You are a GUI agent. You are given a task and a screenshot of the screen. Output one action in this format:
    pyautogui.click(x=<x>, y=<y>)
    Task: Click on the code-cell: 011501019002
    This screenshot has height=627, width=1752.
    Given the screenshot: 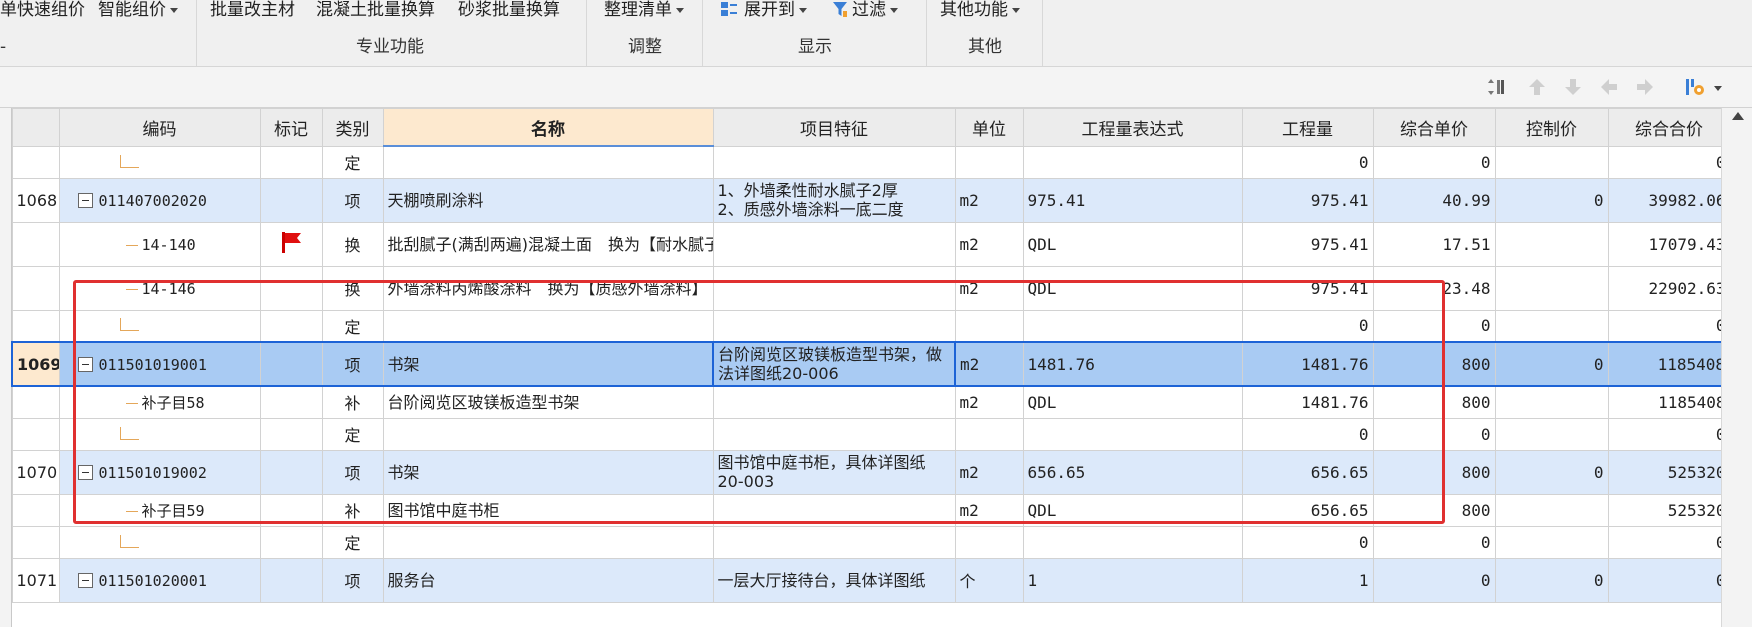 What is the action you would take?
    pyautogui.click(x=159, y=472)
    